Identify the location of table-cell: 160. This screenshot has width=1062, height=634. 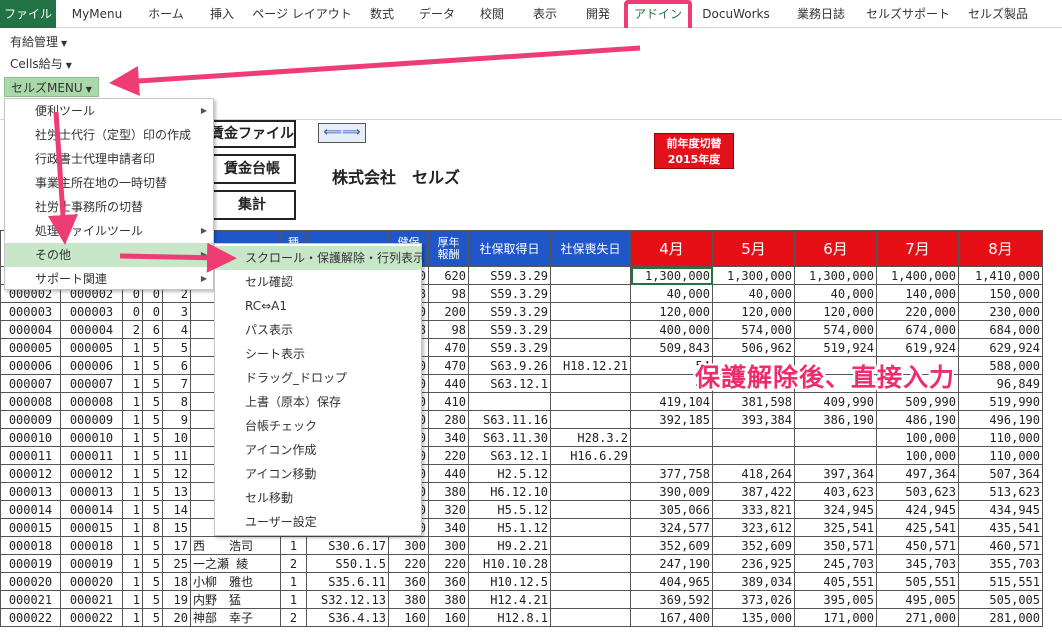
(408, 617).